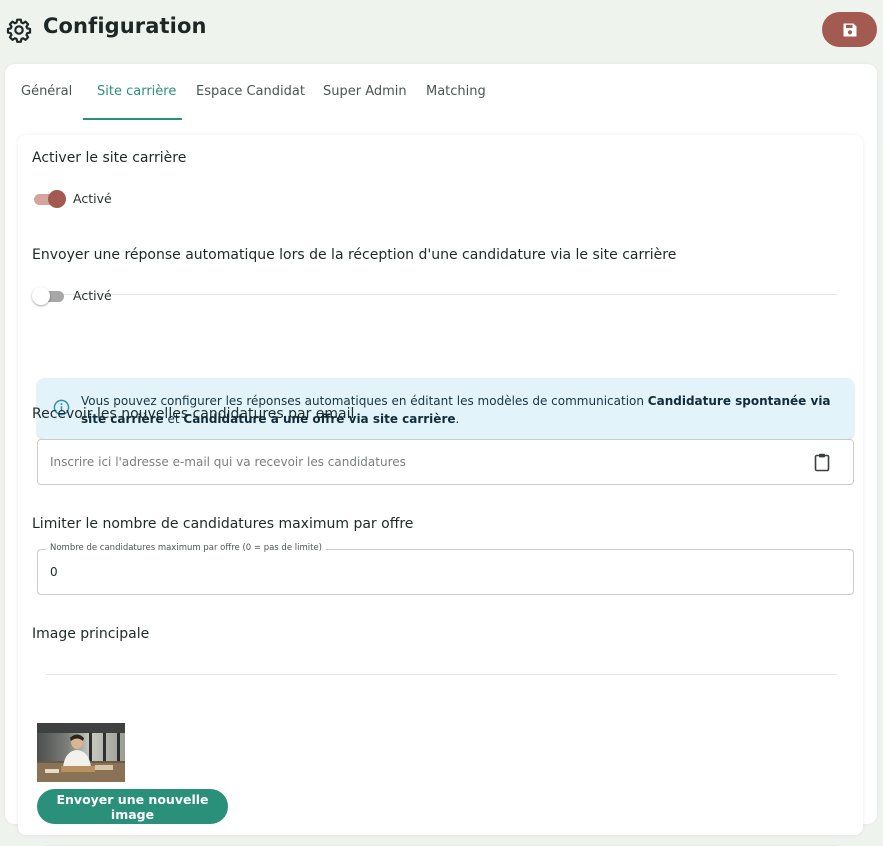  I want to click on auto-reply-toggle, so click(49, 296).